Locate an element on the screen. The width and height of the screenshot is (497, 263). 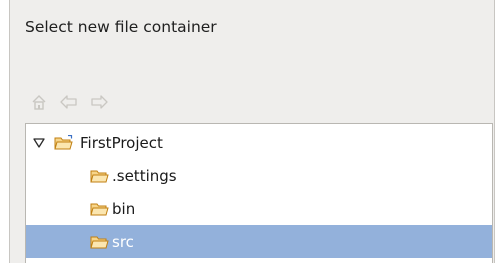
dialog-prompt: Select new file container is located at coordinates (121, 27).